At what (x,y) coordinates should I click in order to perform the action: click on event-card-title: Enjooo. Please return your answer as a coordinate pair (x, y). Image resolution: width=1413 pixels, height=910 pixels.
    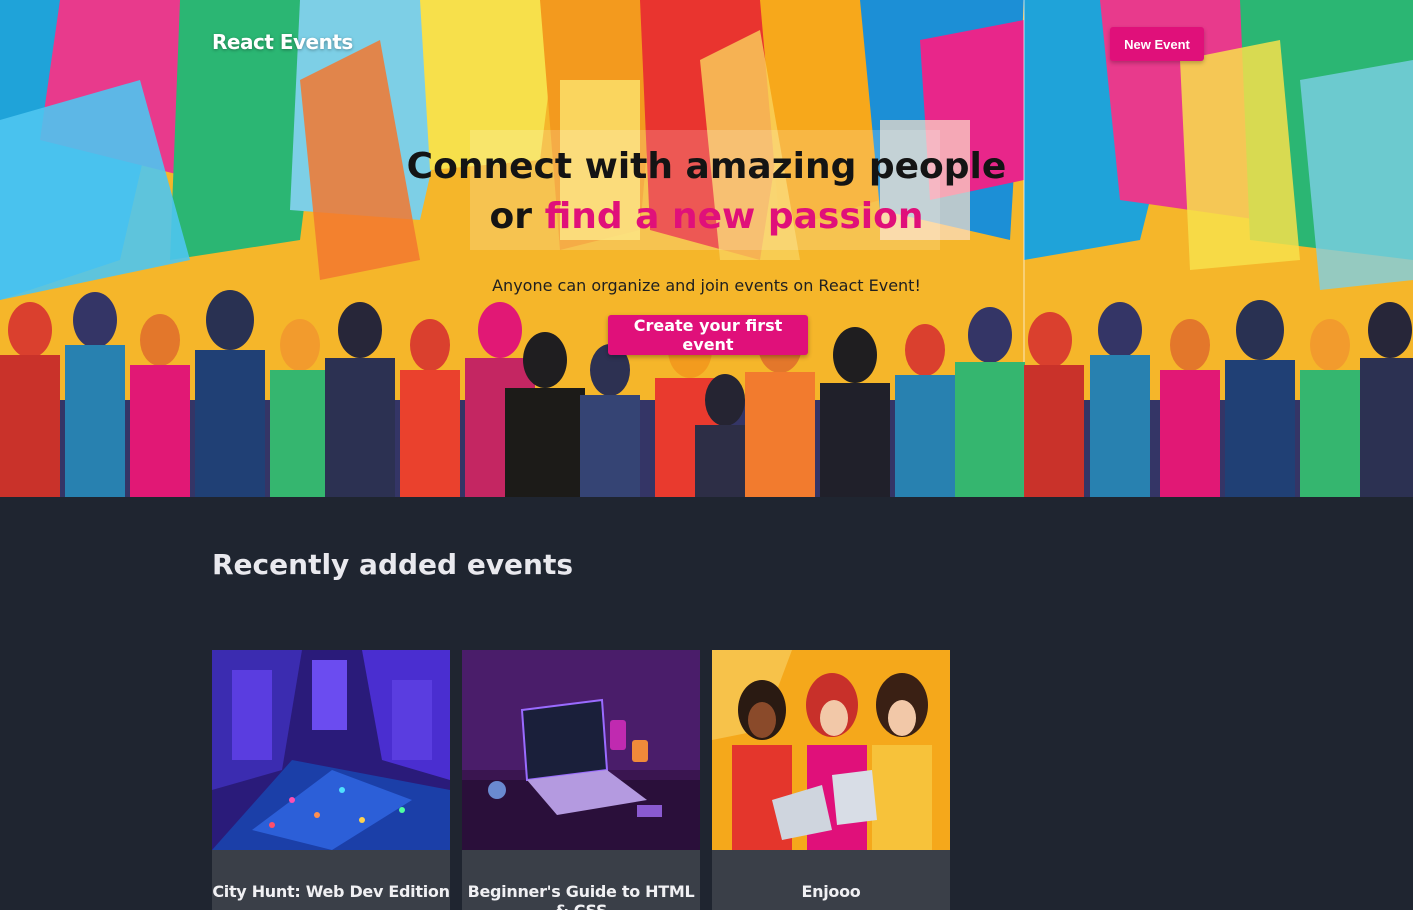
    Looking at the image, I should click on (831, 891).